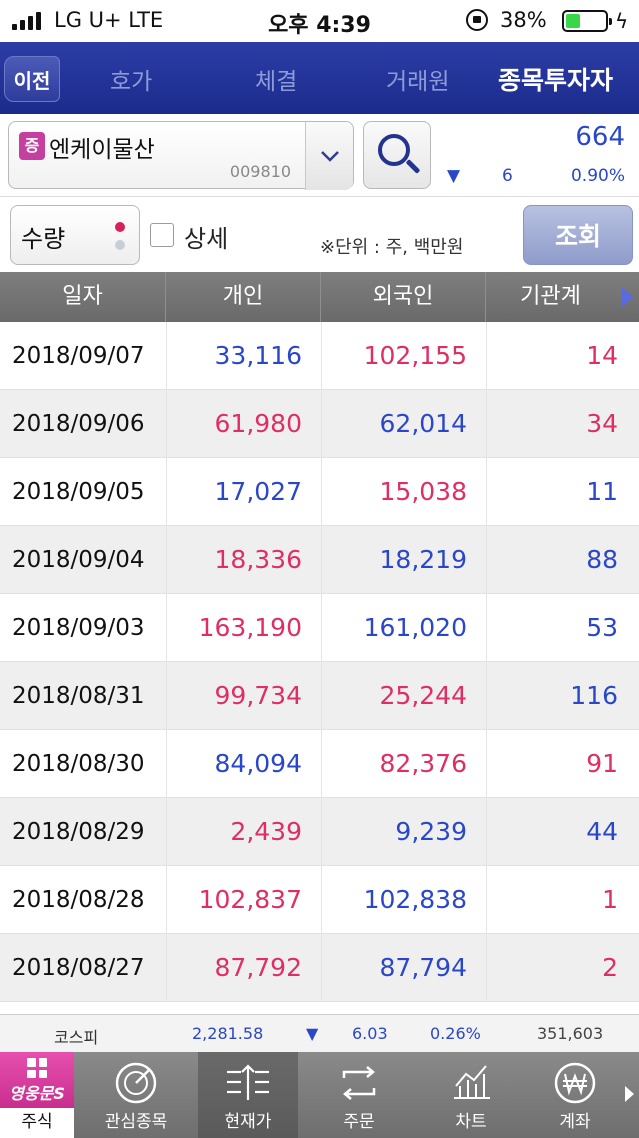  What do you see at coordinates (78, 696) in the screenshot?
I see `row-date: 2018/08/31` at bounding box center [78, 696].